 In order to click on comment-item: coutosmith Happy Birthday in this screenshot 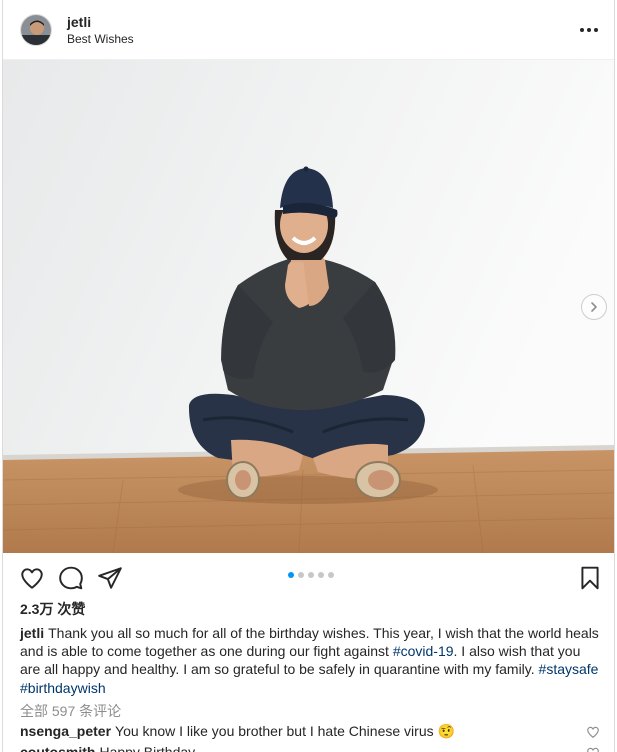, I will do `click(312, 748)`.